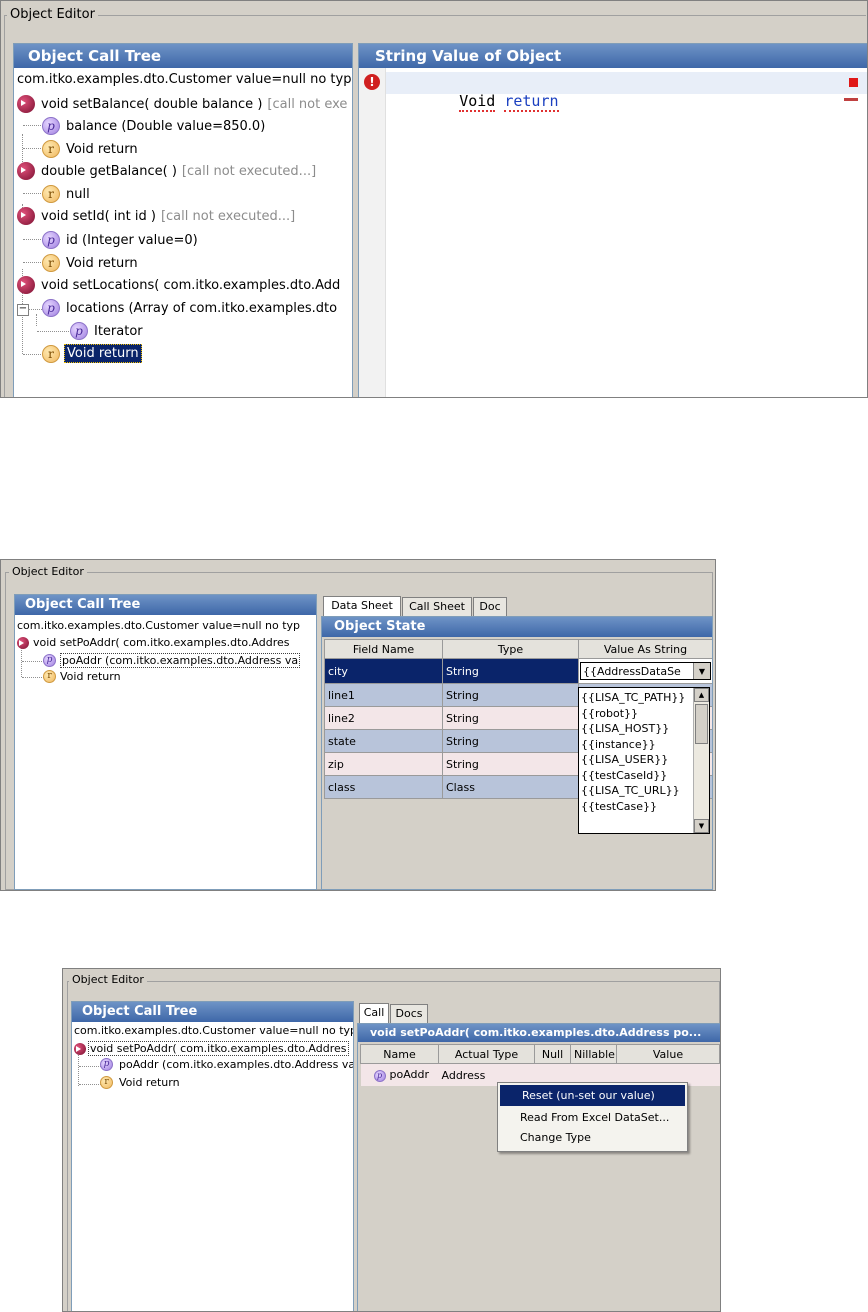  Describe the element at coordinates (228, 216) in the screenshot. I see `tree-note: [call not executed...]` at that location.